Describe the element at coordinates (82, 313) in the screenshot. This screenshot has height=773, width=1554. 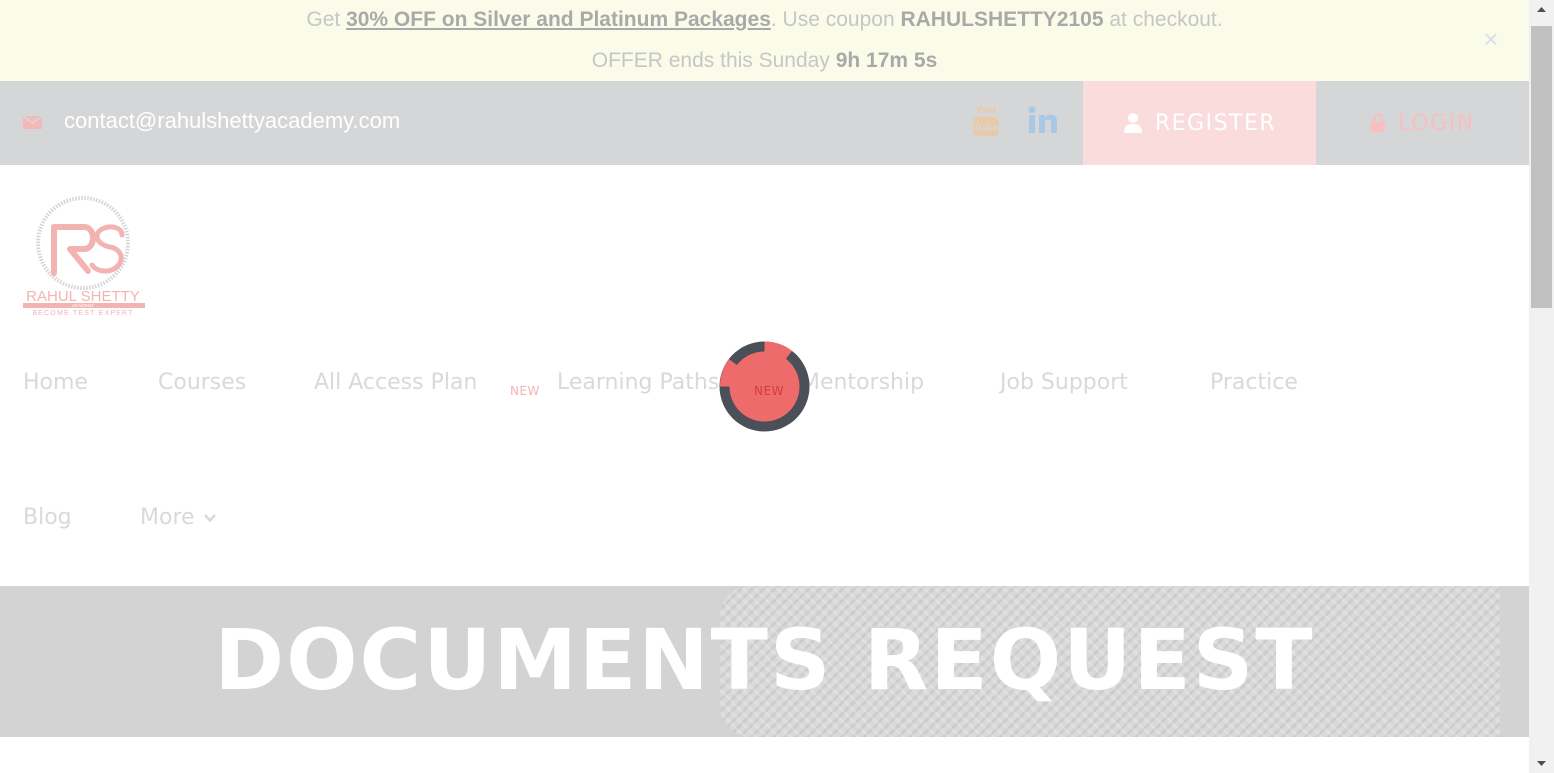
I see `logo-tagline: BECOME TEST EXPERT` at that location.